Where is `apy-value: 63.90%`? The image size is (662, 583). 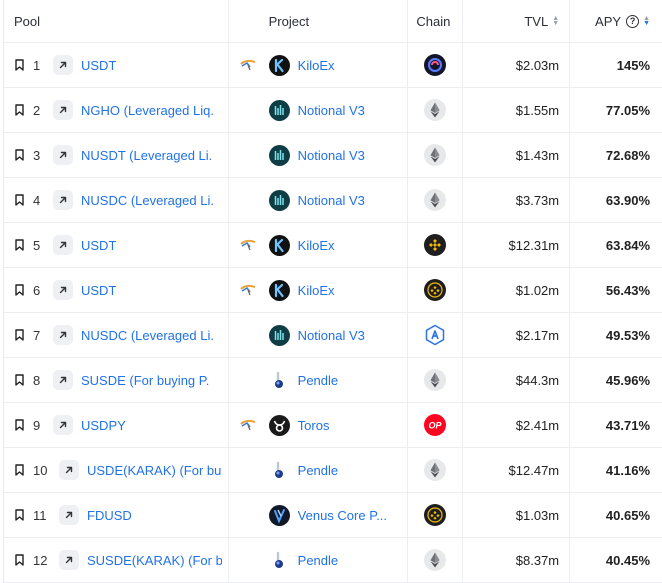 apy-value: 63.90% is located at coordinates (627, 200).